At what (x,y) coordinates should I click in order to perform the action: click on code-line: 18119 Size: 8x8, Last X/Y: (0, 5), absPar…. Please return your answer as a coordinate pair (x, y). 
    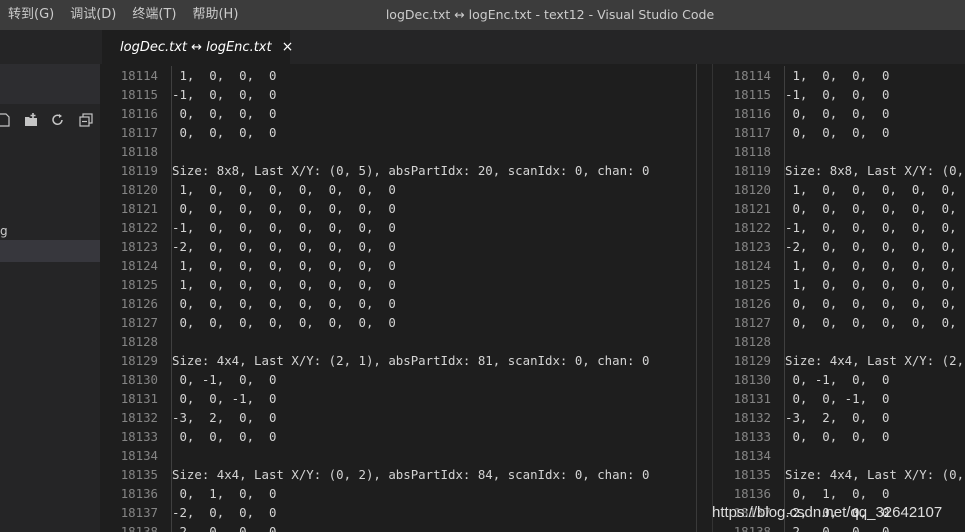
    Looking at the image, I should click on (398, 170).